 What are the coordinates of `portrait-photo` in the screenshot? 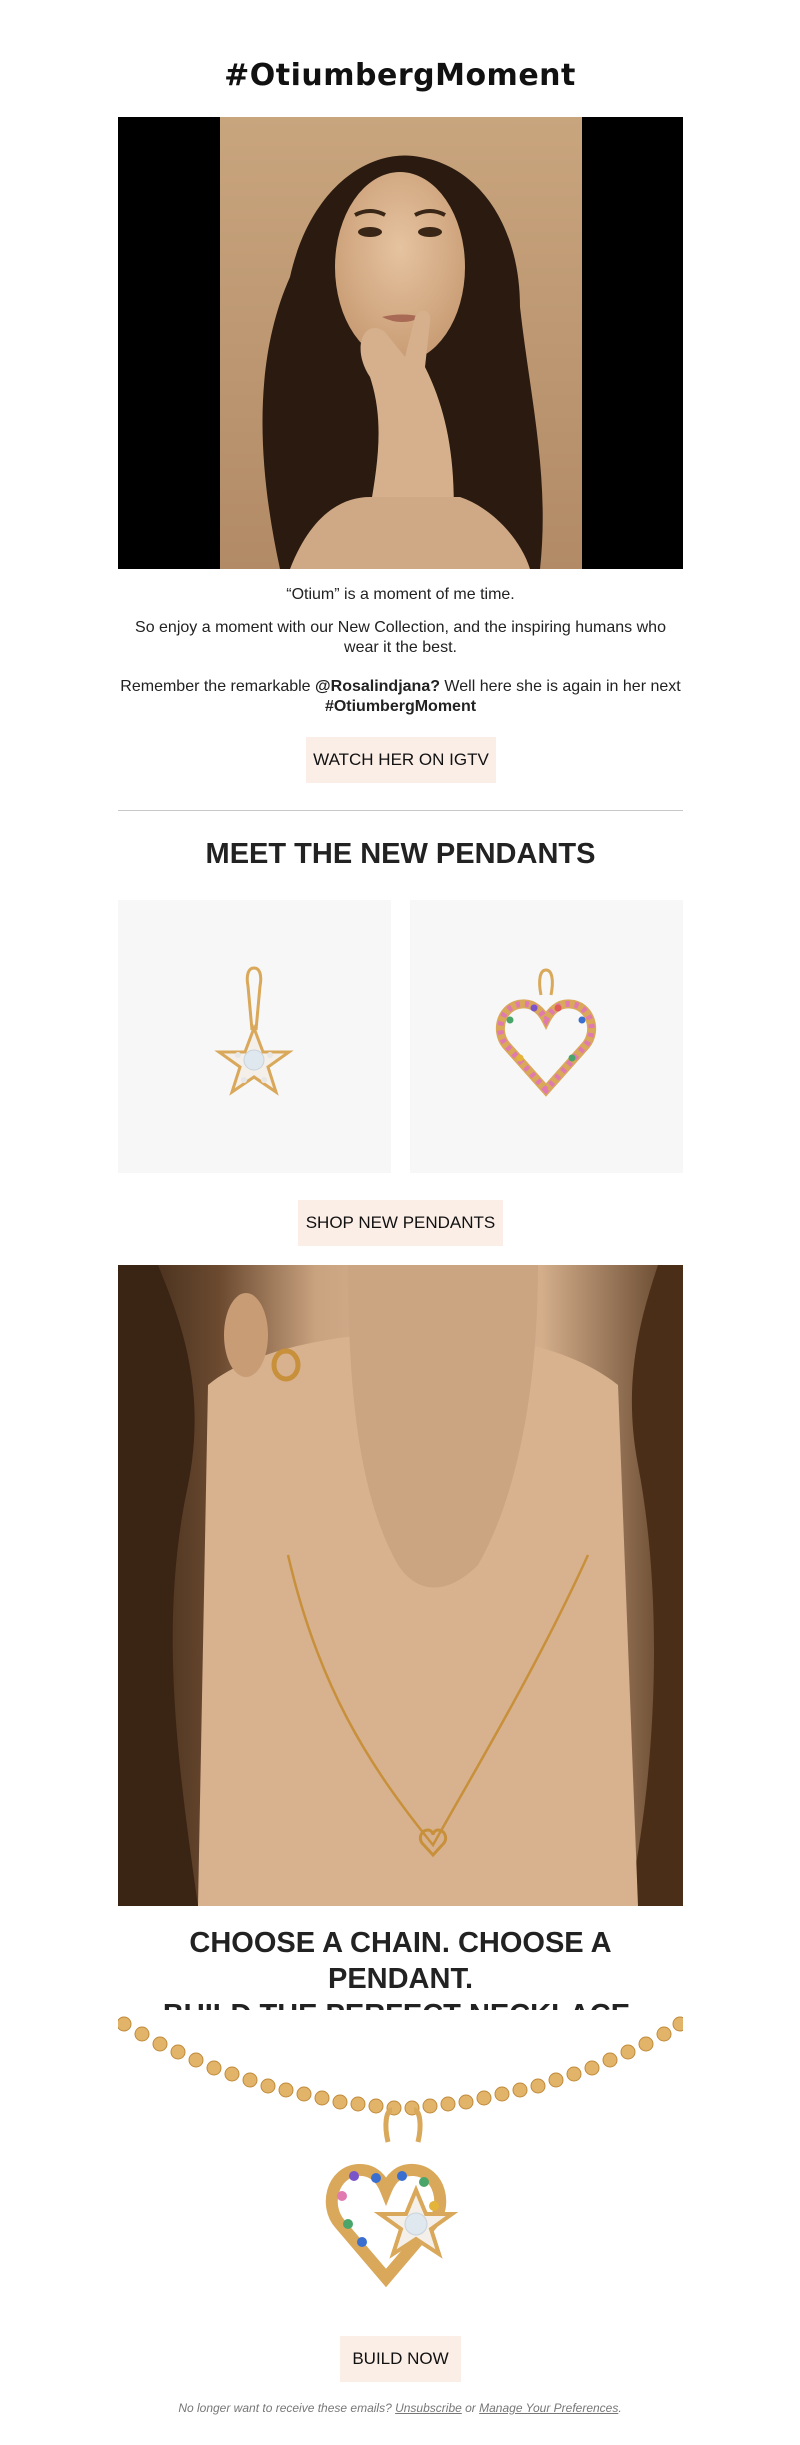 It's located at (401, 343).